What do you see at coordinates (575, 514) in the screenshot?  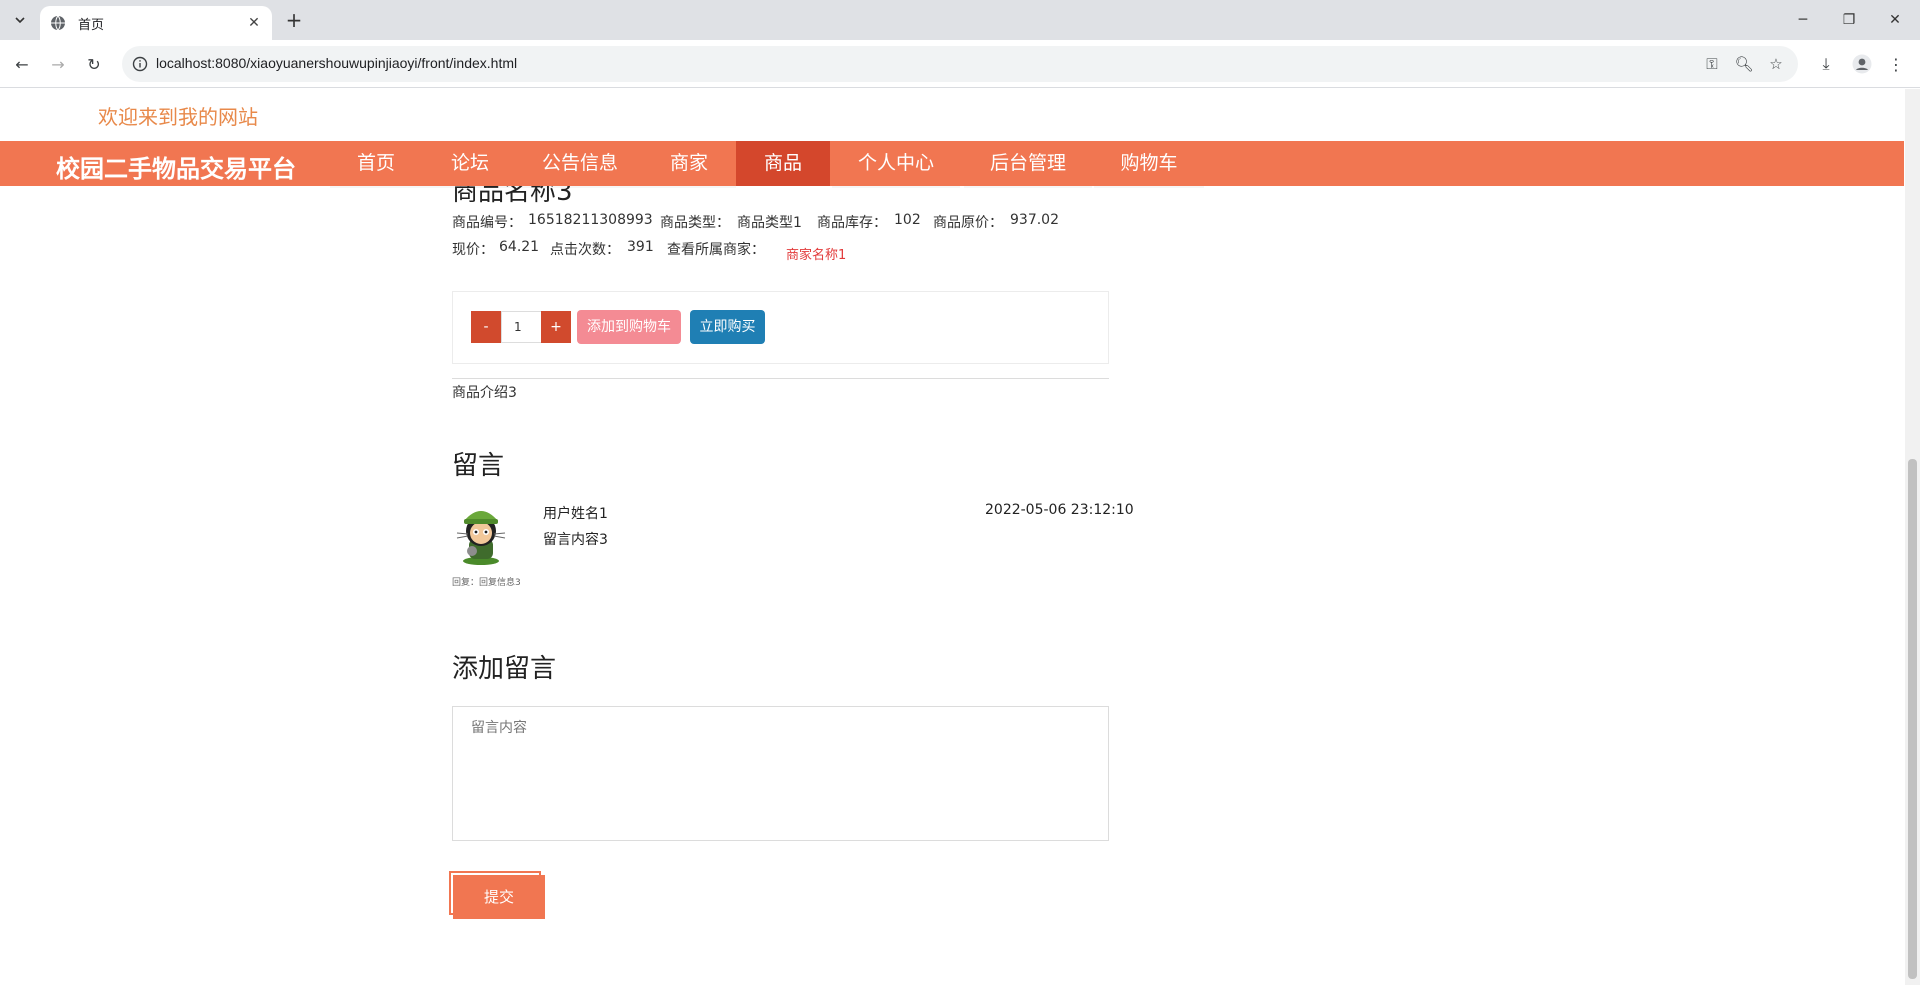 I see `comment-user: 用户姓名1` at bounding box center [575, 514].